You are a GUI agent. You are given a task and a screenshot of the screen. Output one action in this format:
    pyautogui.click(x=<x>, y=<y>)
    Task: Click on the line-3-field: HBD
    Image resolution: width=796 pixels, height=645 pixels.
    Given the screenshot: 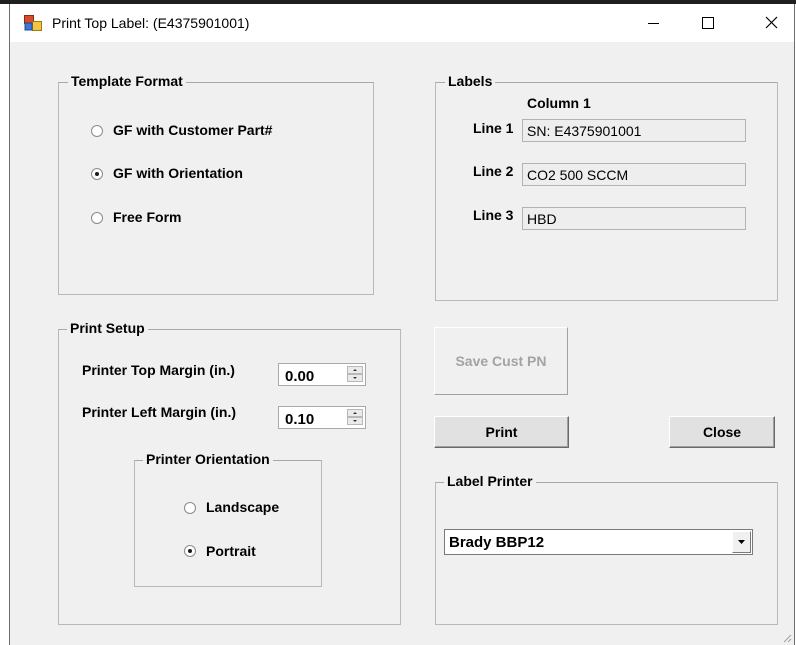 What is the action you would take?
    pyautogui.click(x=634, y=218)
    